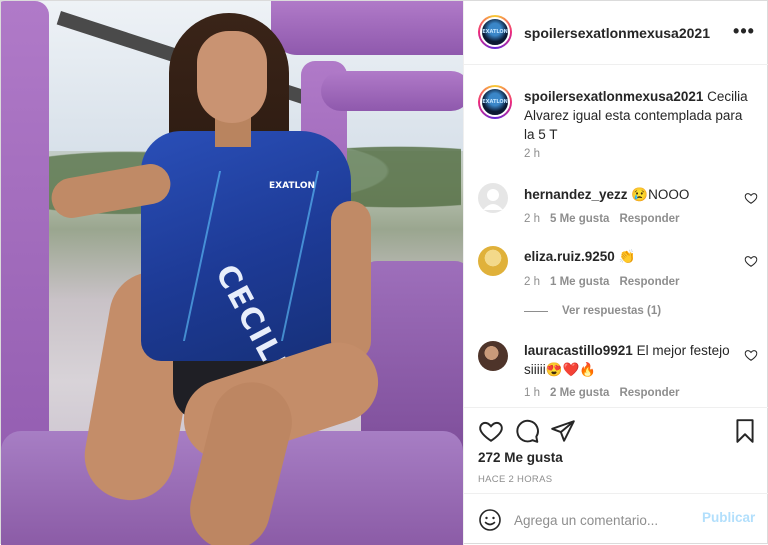 Image resolution: width=768 pixels, height=545 pixels. What do you see at coordinates (232, 77) in the screenshot?
I see `person-face` at bounding box center [232, 77].